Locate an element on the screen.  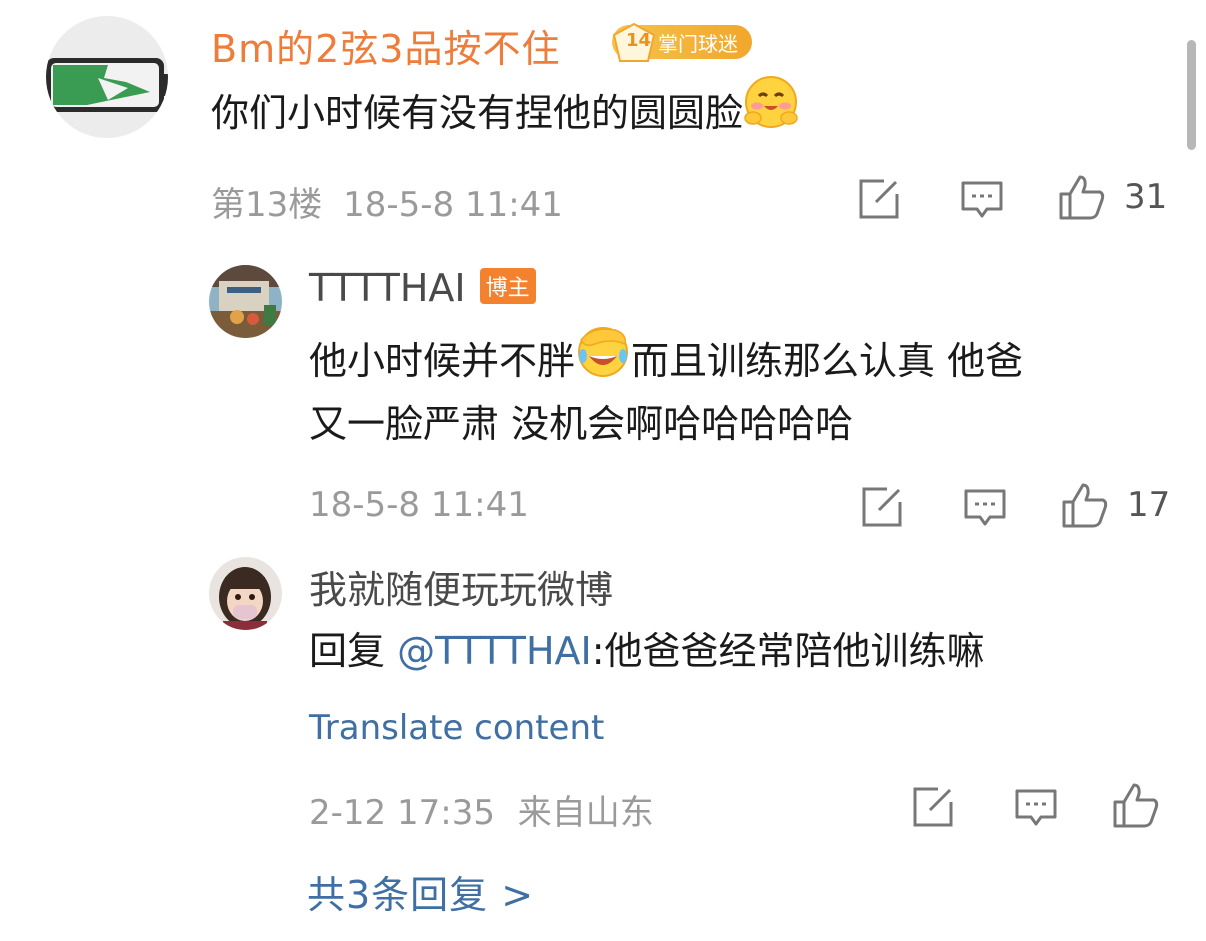
like-button: 31 is located at coordinates (1112, 197).